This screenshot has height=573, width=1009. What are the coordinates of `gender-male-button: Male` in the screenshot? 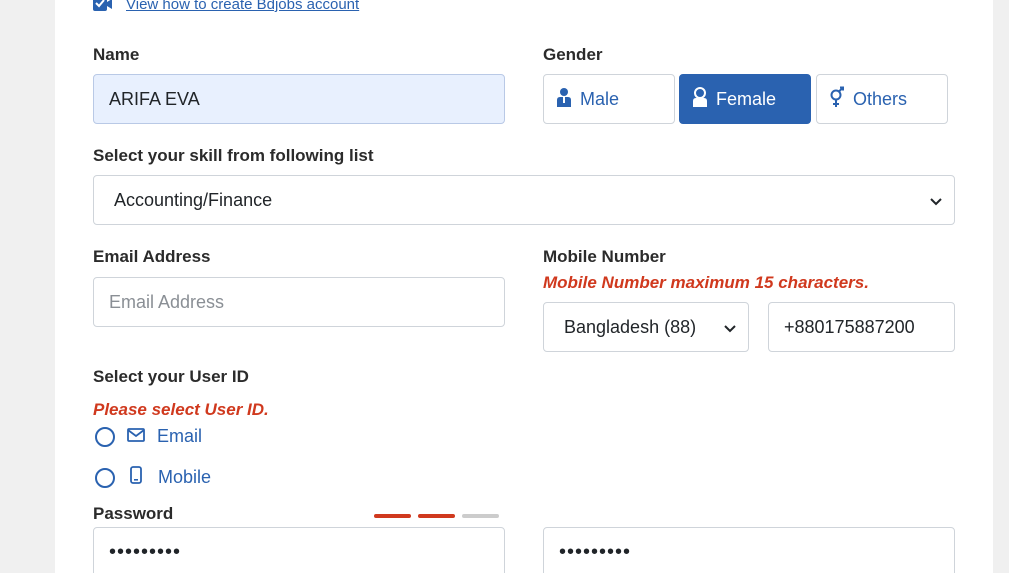 It's located at (609, 99).